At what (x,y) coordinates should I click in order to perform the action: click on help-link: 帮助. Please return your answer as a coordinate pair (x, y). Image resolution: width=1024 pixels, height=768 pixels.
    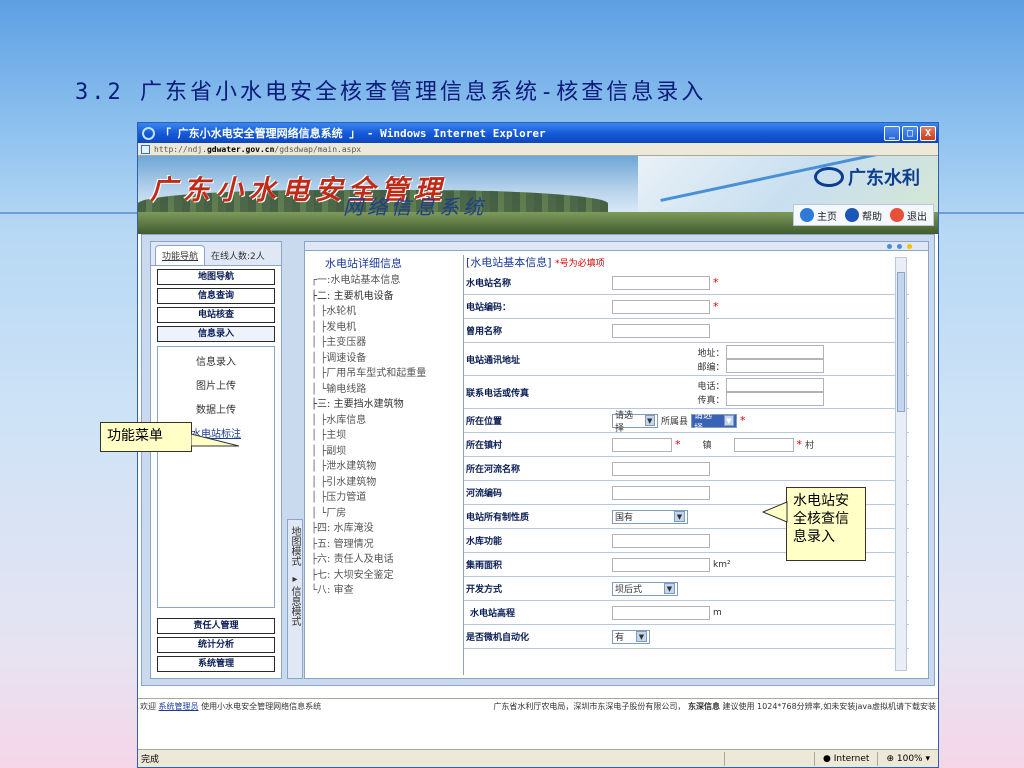
    Looking at the image, I should click on (863, 215).